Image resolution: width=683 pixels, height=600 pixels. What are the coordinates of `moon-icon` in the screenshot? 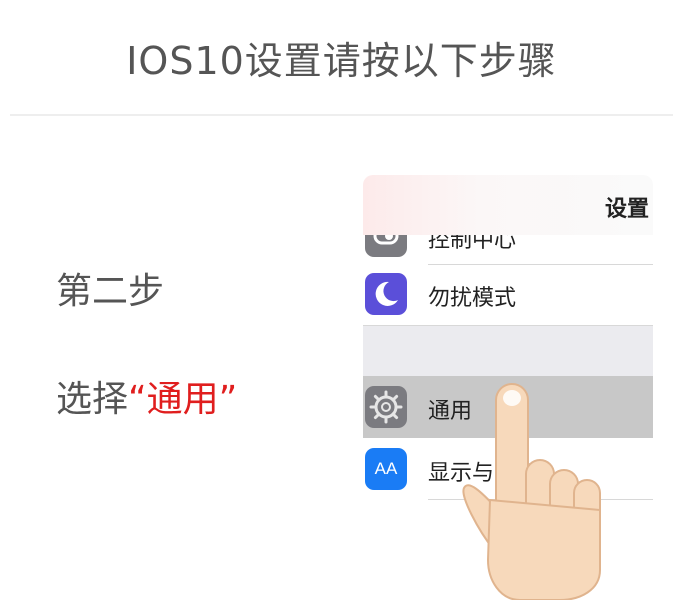 It's located at (386, 294).